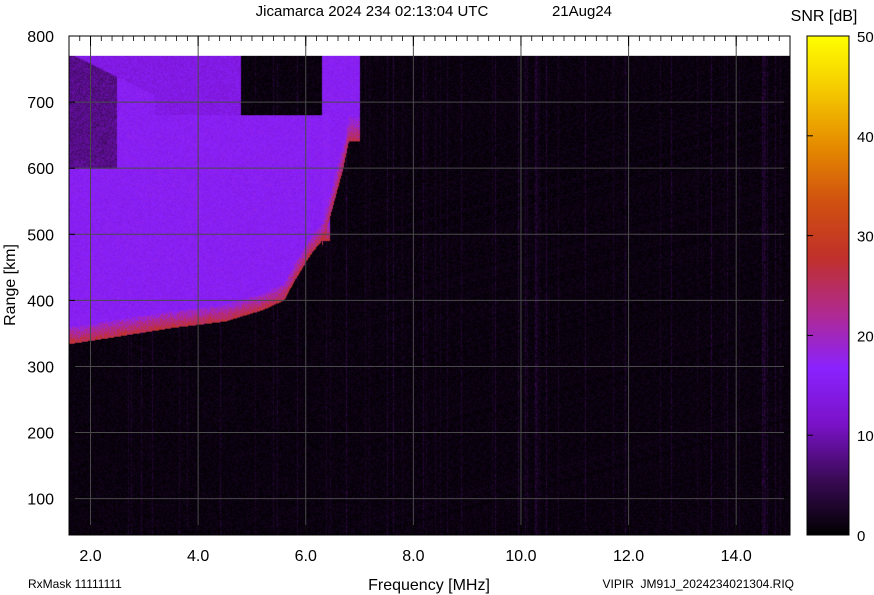 This screenshot has height=595, width=874. I want to click on chart-title: Jicamarca 2024 234 02:13:04 UTC, so click(372, 11).